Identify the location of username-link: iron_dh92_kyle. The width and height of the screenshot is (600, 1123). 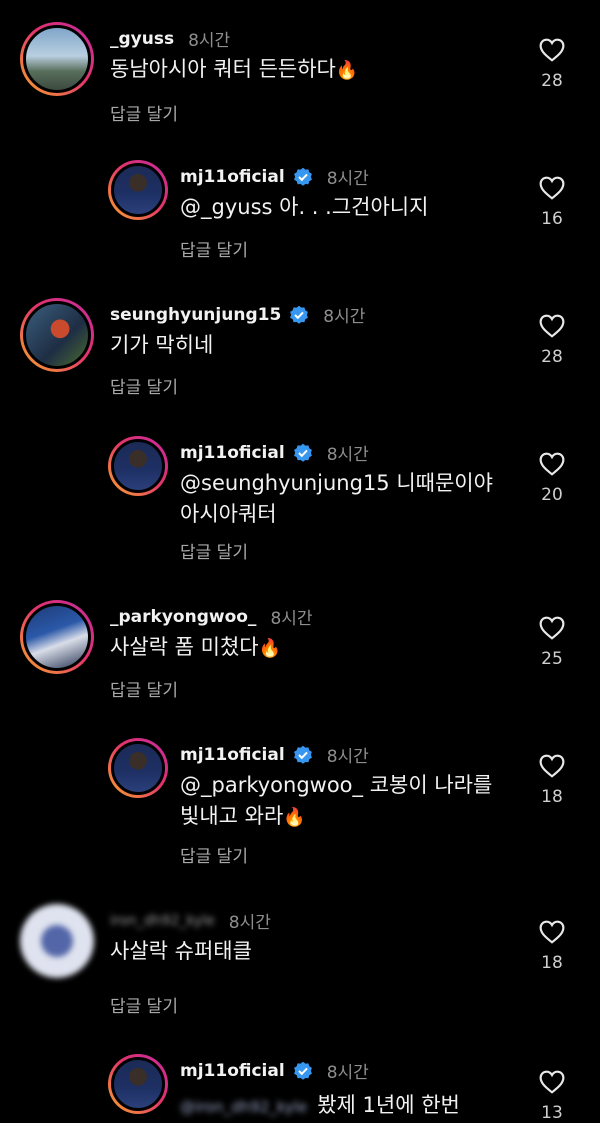
(162, 921).